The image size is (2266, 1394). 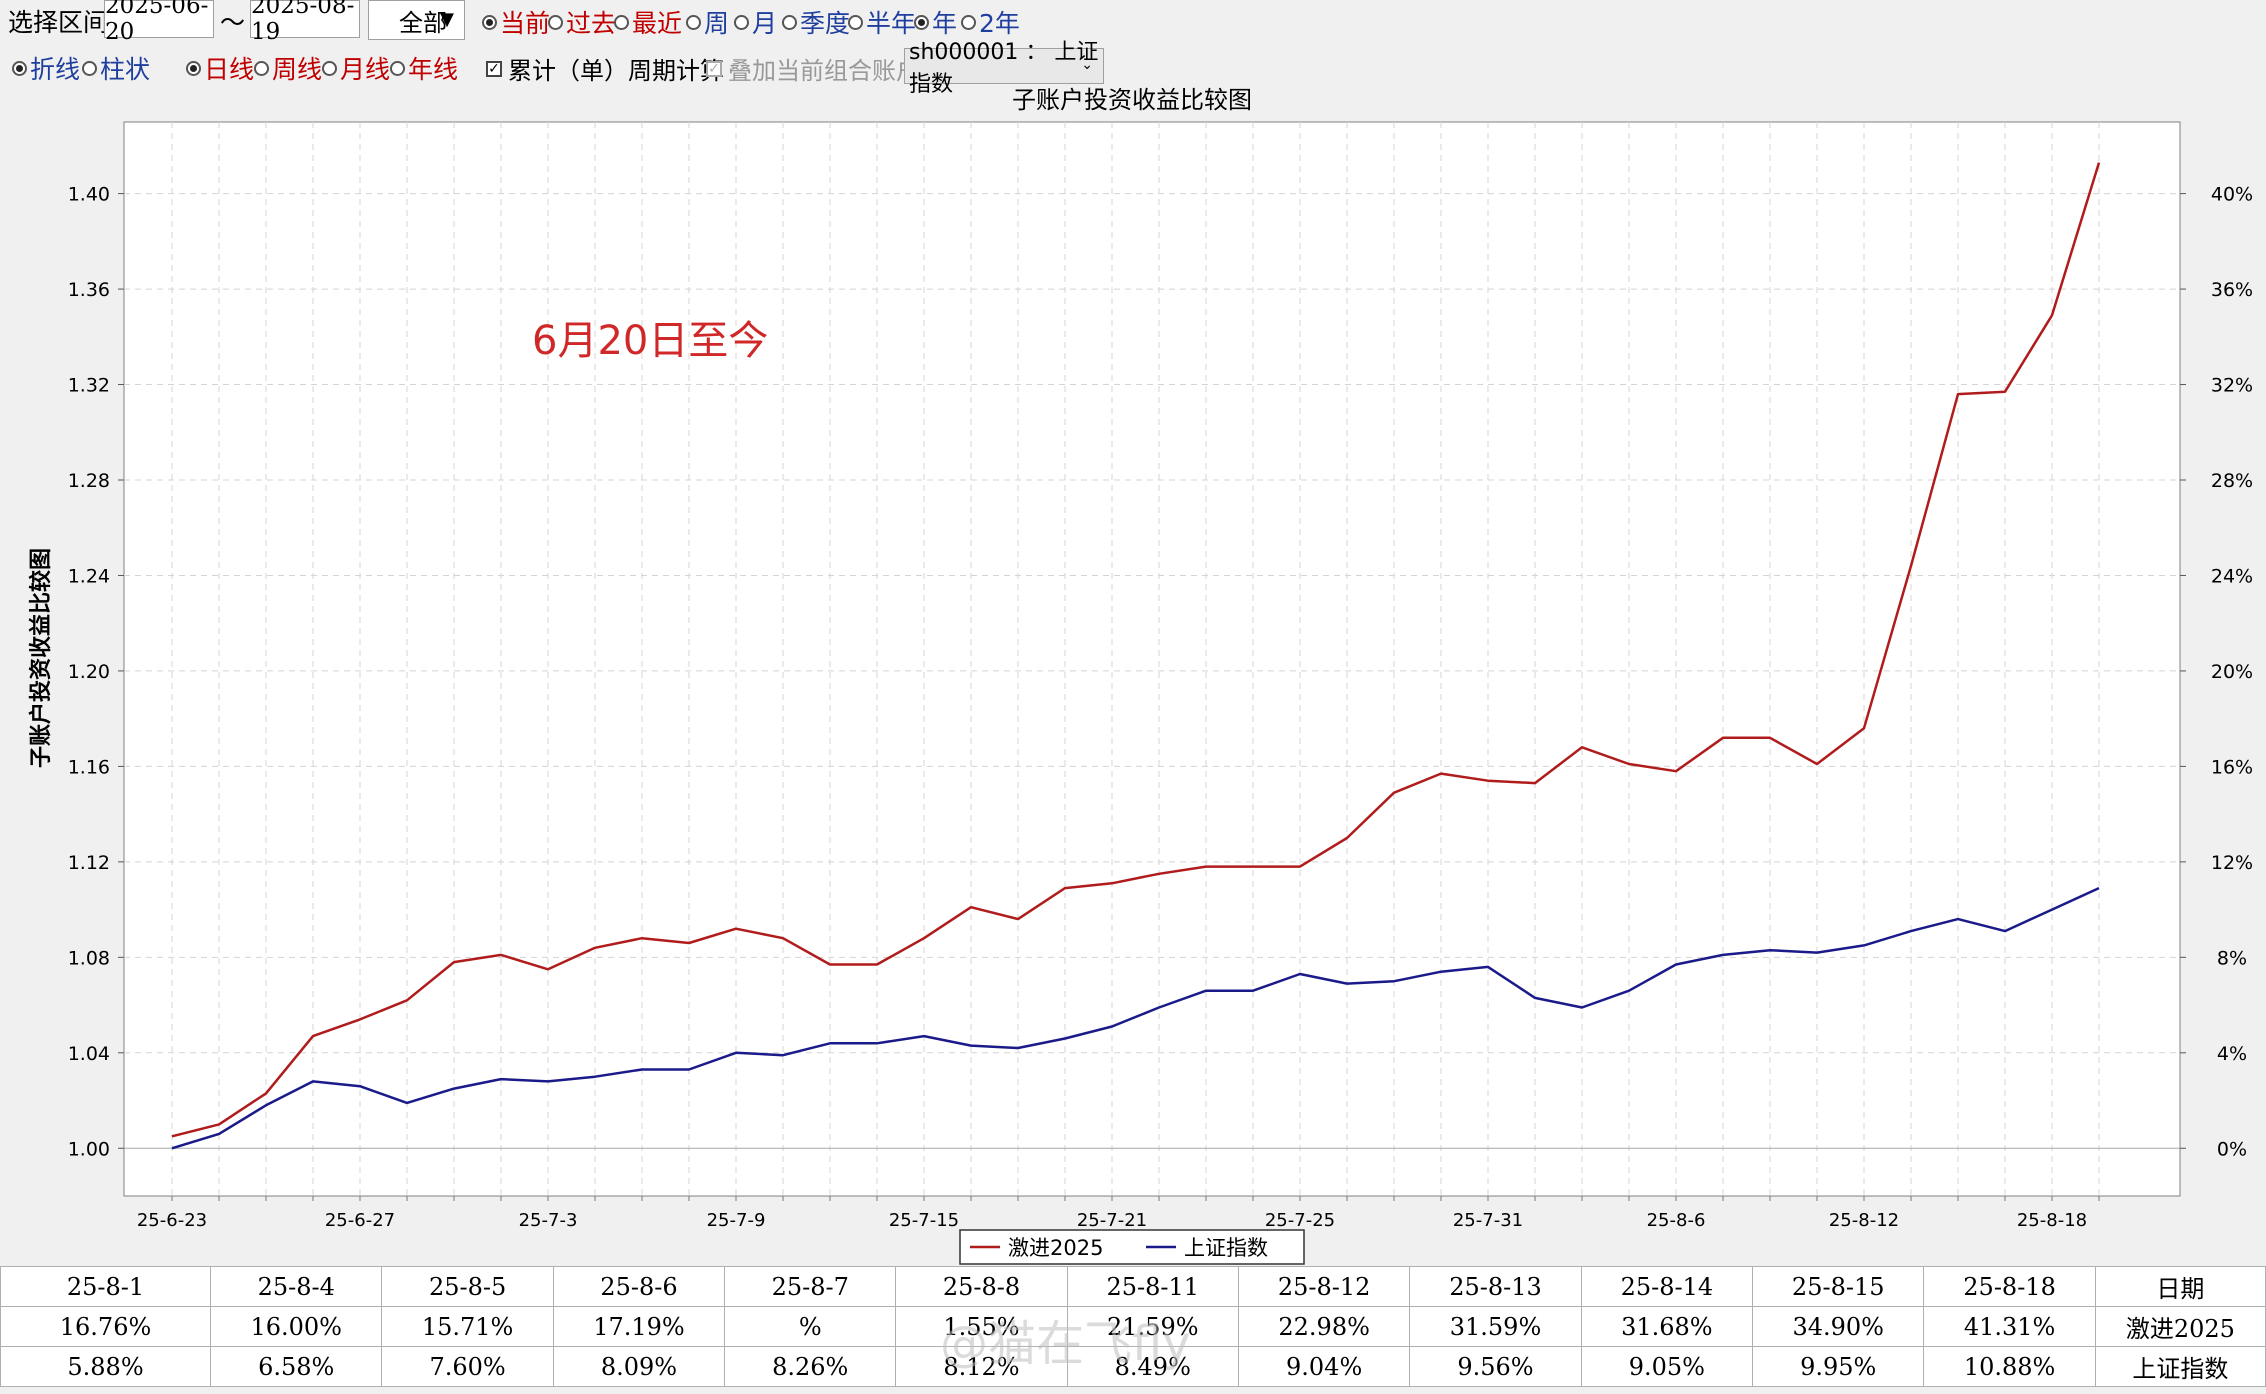 I want to click on chart-style-radio-0-label: 折线, so click(x=55, y=69).